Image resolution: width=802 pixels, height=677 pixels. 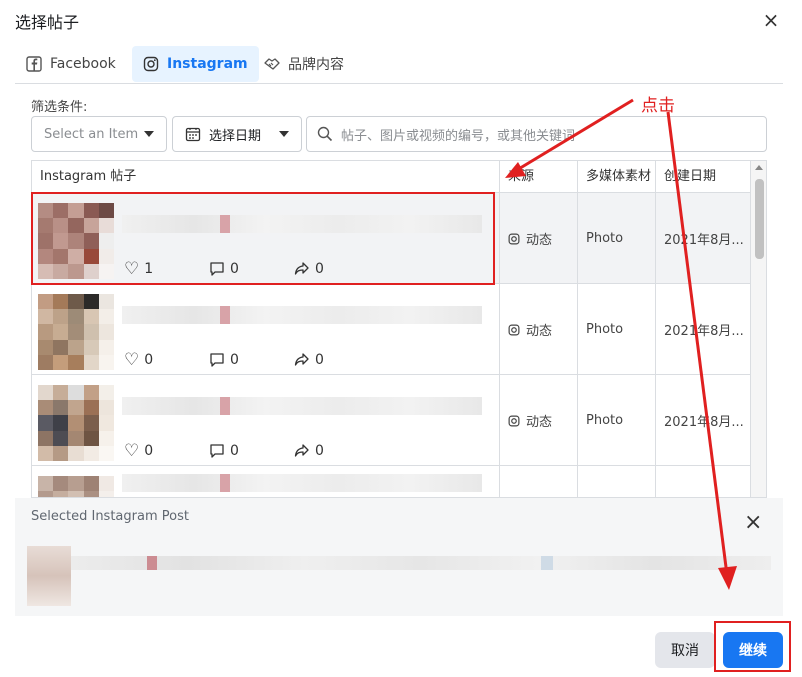 I want to click on source-cell, so click(x=539, y=481).